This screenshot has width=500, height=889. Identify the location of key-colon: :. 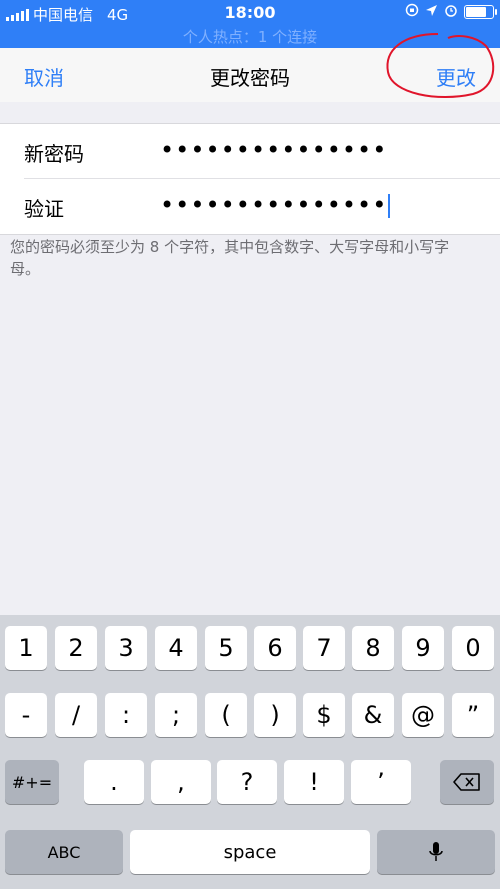
(126, 715).